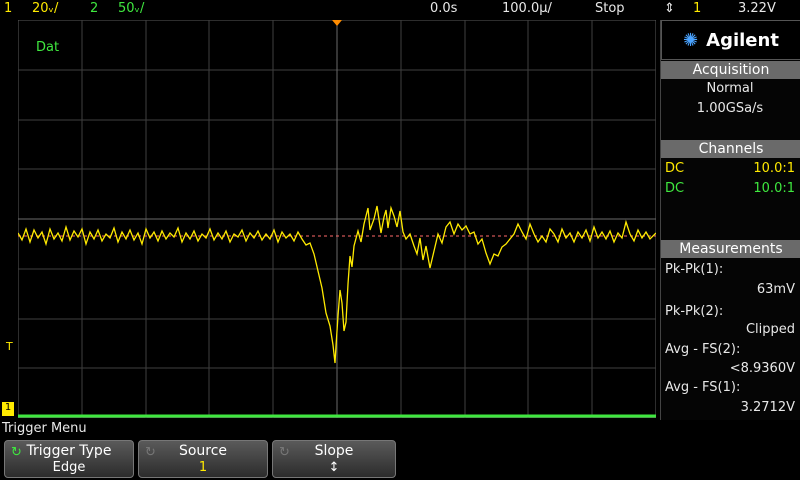 The image size is (800, 480). I want to click on trigger-level: 3.22V, so click(757, 8).